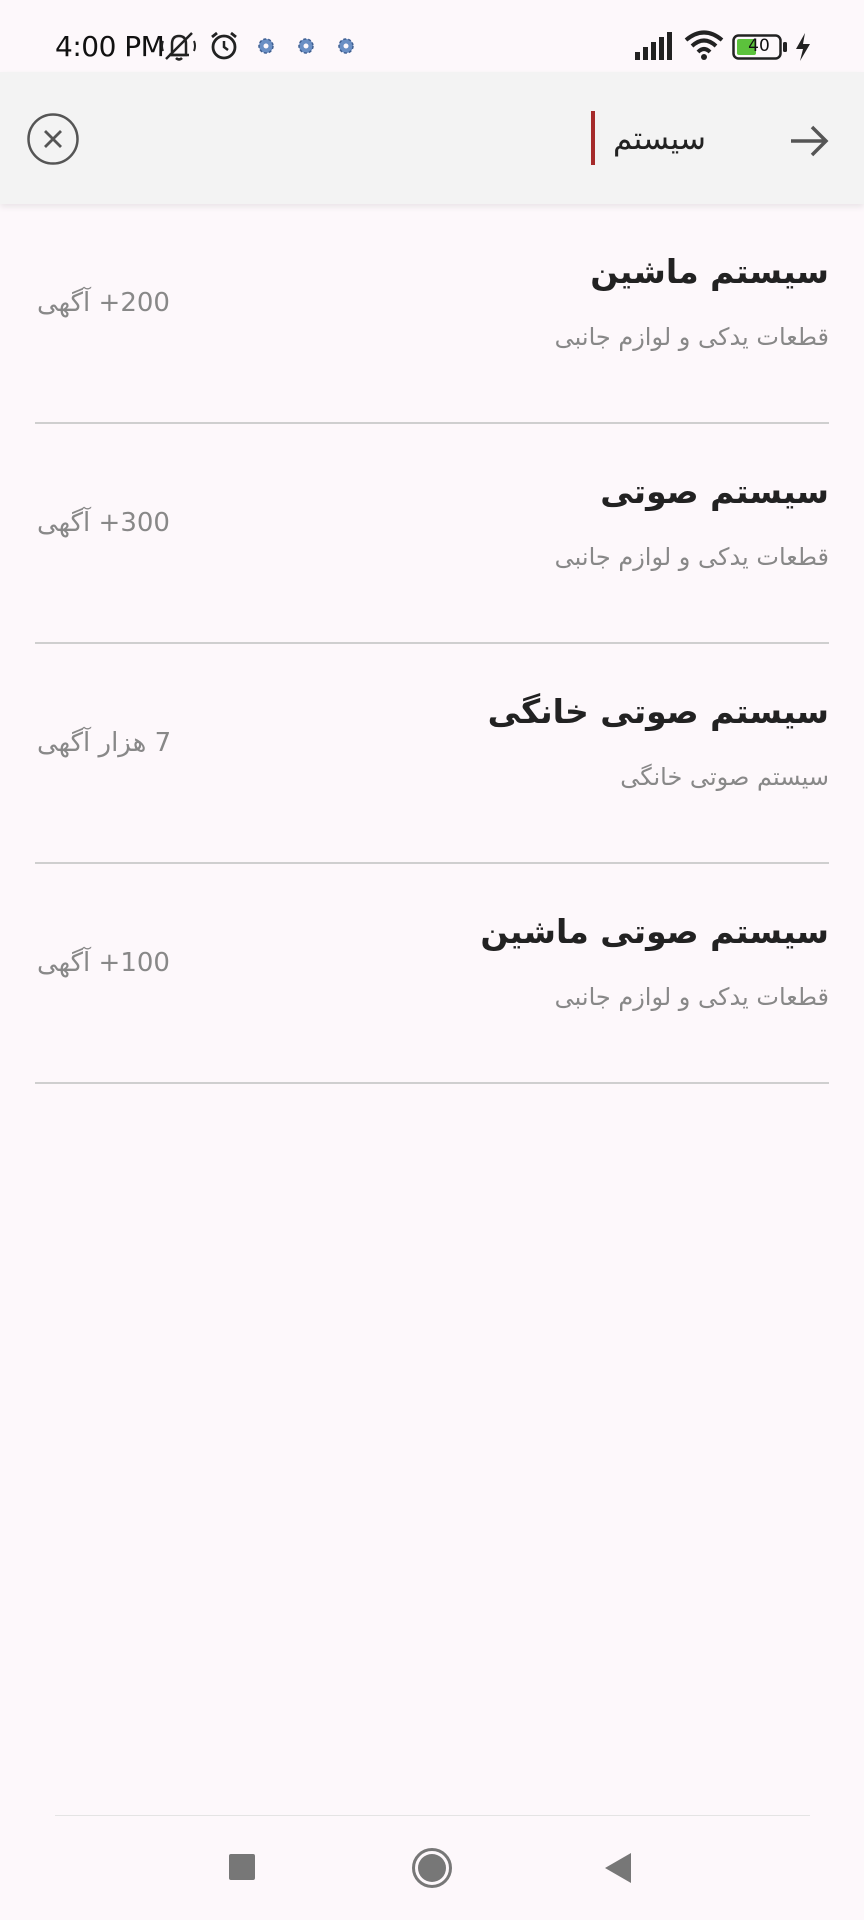  Describe the element at coordinates (242, 1867) in the screenshot. I see `recents-square-icon` at that location.